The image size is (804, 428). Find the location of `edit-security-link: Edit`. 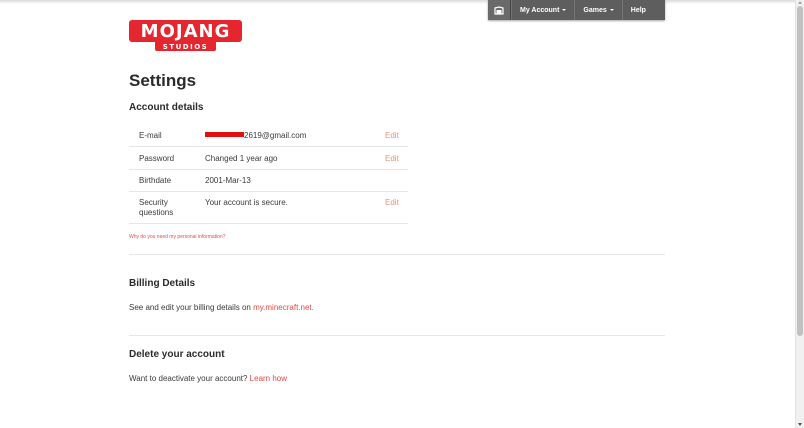

edit-security-link: Edit is located at coordinates (392, 202).